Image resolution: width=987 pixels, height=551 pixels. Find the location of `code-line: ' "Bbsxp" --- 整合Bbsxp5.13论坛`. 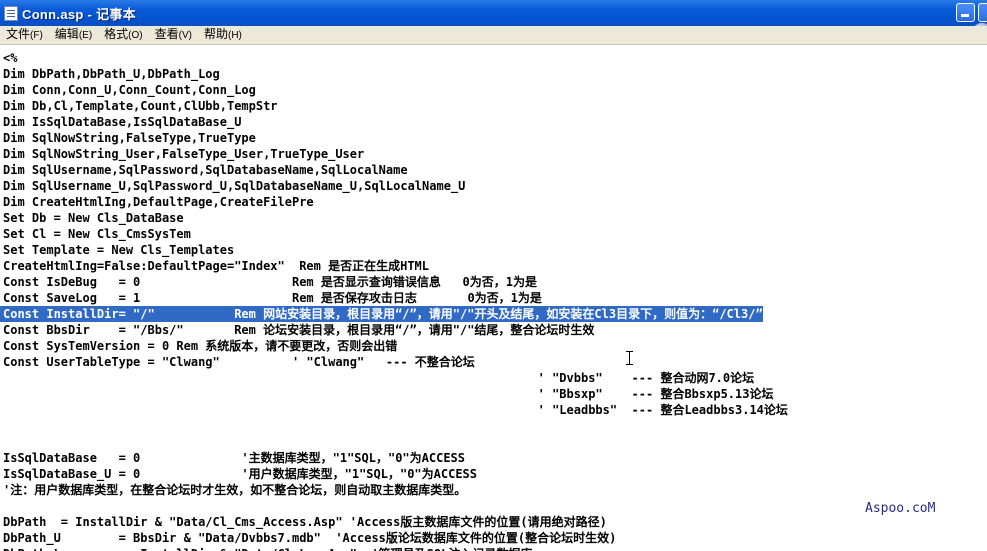

code-line: ' "Bbsxp" --- 整合Bbsxp5.13论坛 is located at coordinates (388, 394).